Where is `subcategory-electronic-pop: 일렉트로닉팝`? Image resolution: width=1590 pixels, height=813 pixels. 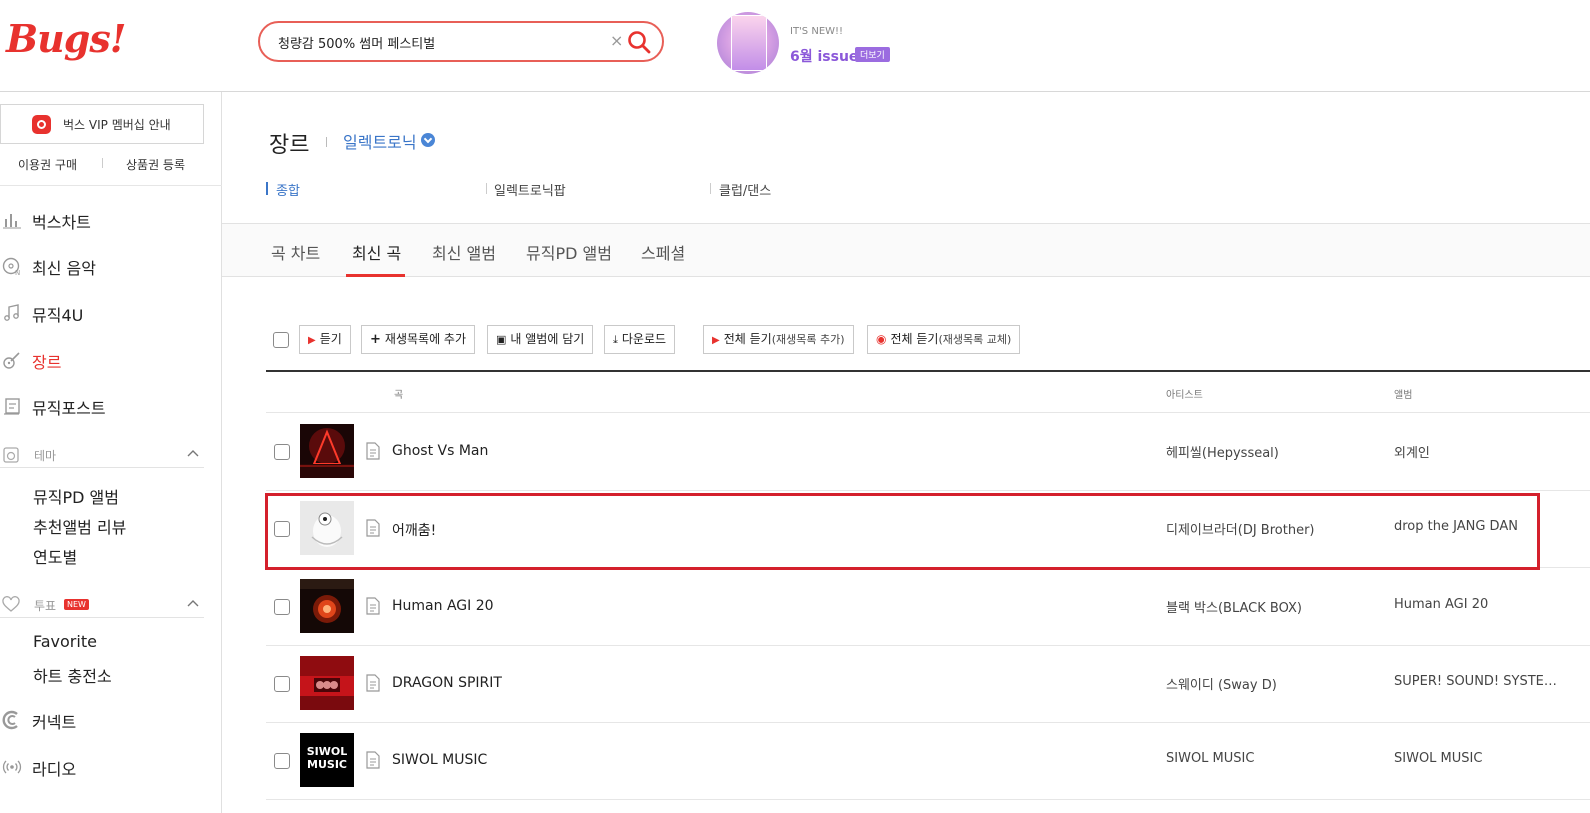
subcategory-electronic-pop: 일렉트로닉팝 is located at coordinates (530, 189).